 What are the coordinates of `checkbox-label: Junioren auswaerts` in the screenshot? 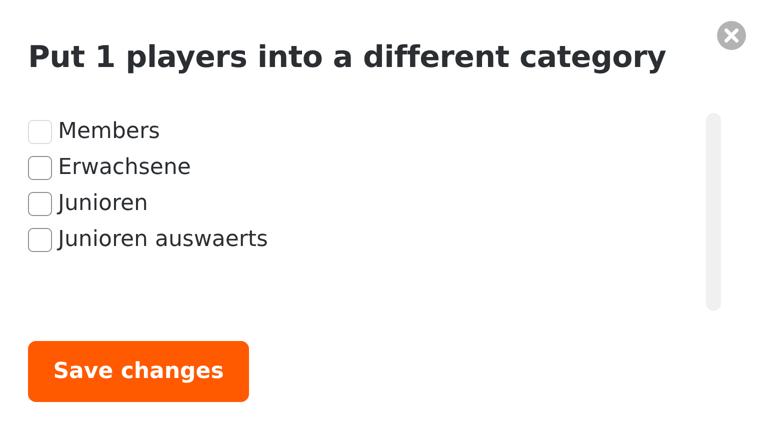 It's located at (163, 240).